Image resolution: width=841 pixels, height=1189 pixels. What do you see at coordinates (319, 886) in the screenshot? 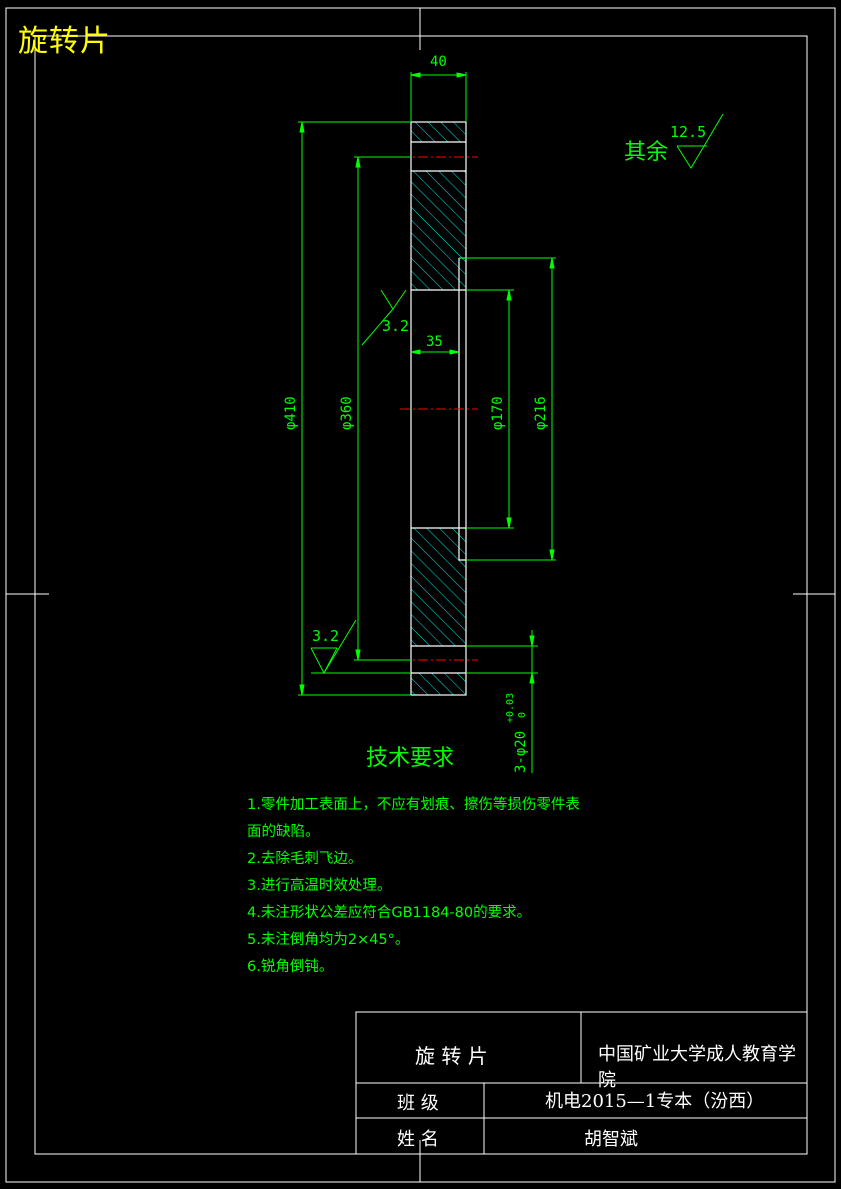
I see `req-line: 3.进行高温时效处理。` at bounding box center [319, 886].